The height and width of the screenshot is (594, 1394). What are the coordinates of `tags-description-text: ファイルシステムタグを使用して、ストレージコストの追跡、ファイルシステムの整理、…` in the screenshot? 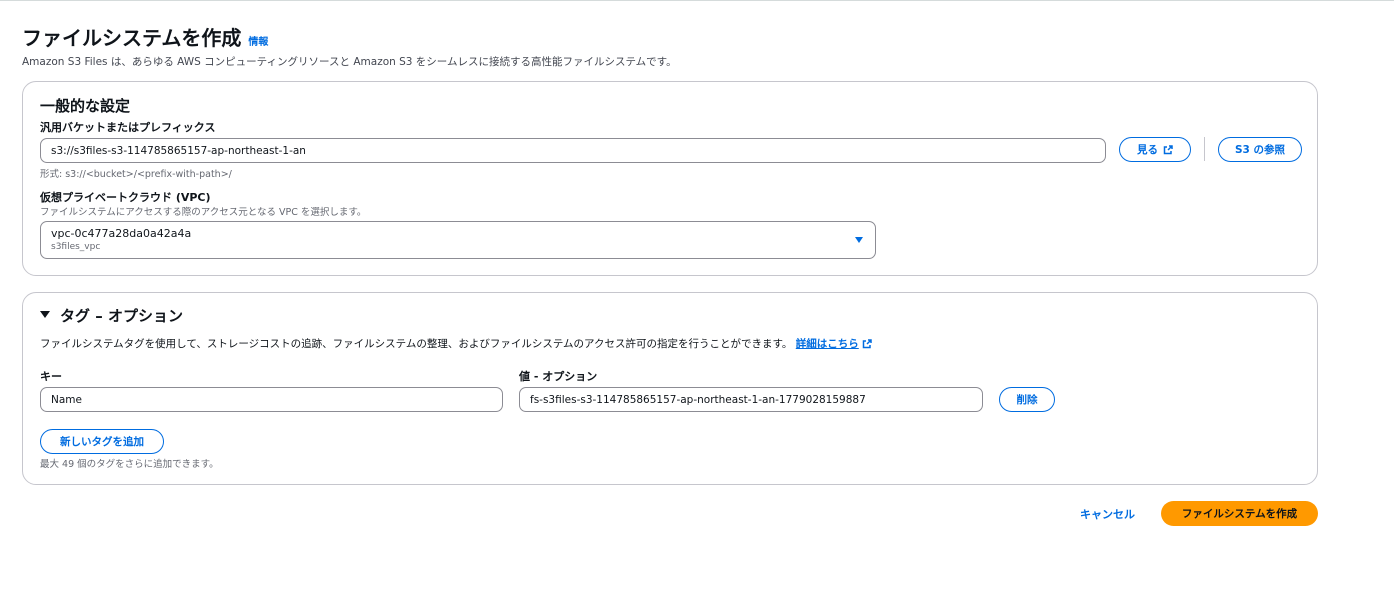 It's located at (416, 344).